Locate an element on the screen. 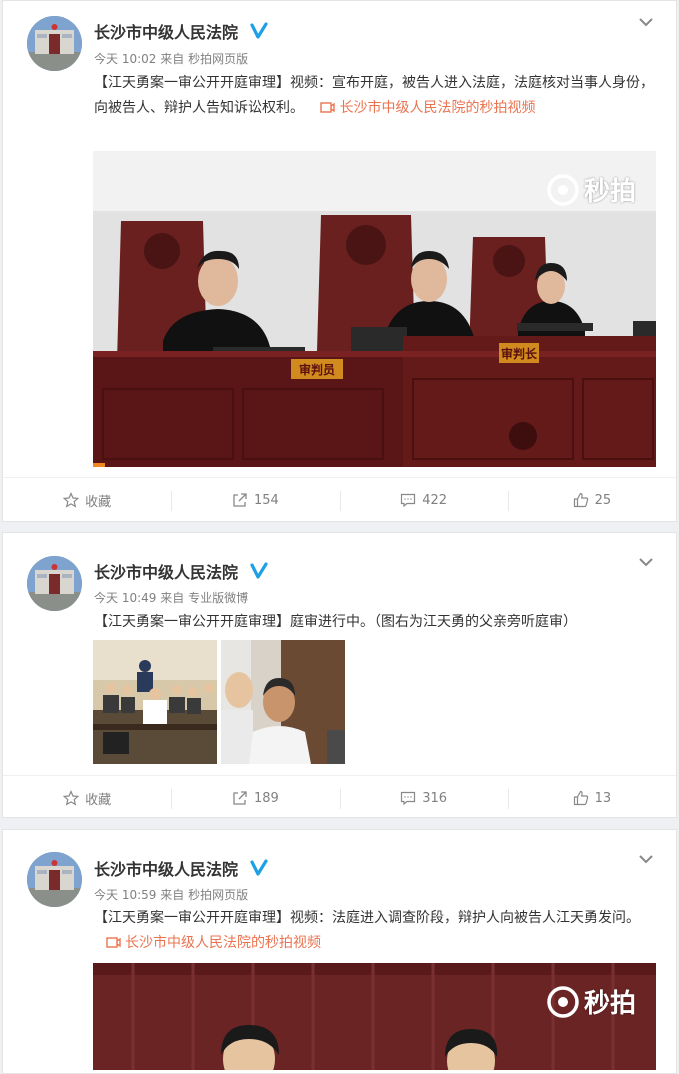 Image resolution: width=679 pixels, height=1074 pixels. action-bar: 收藏 154 422 25 is located at coordinates (339, 499).